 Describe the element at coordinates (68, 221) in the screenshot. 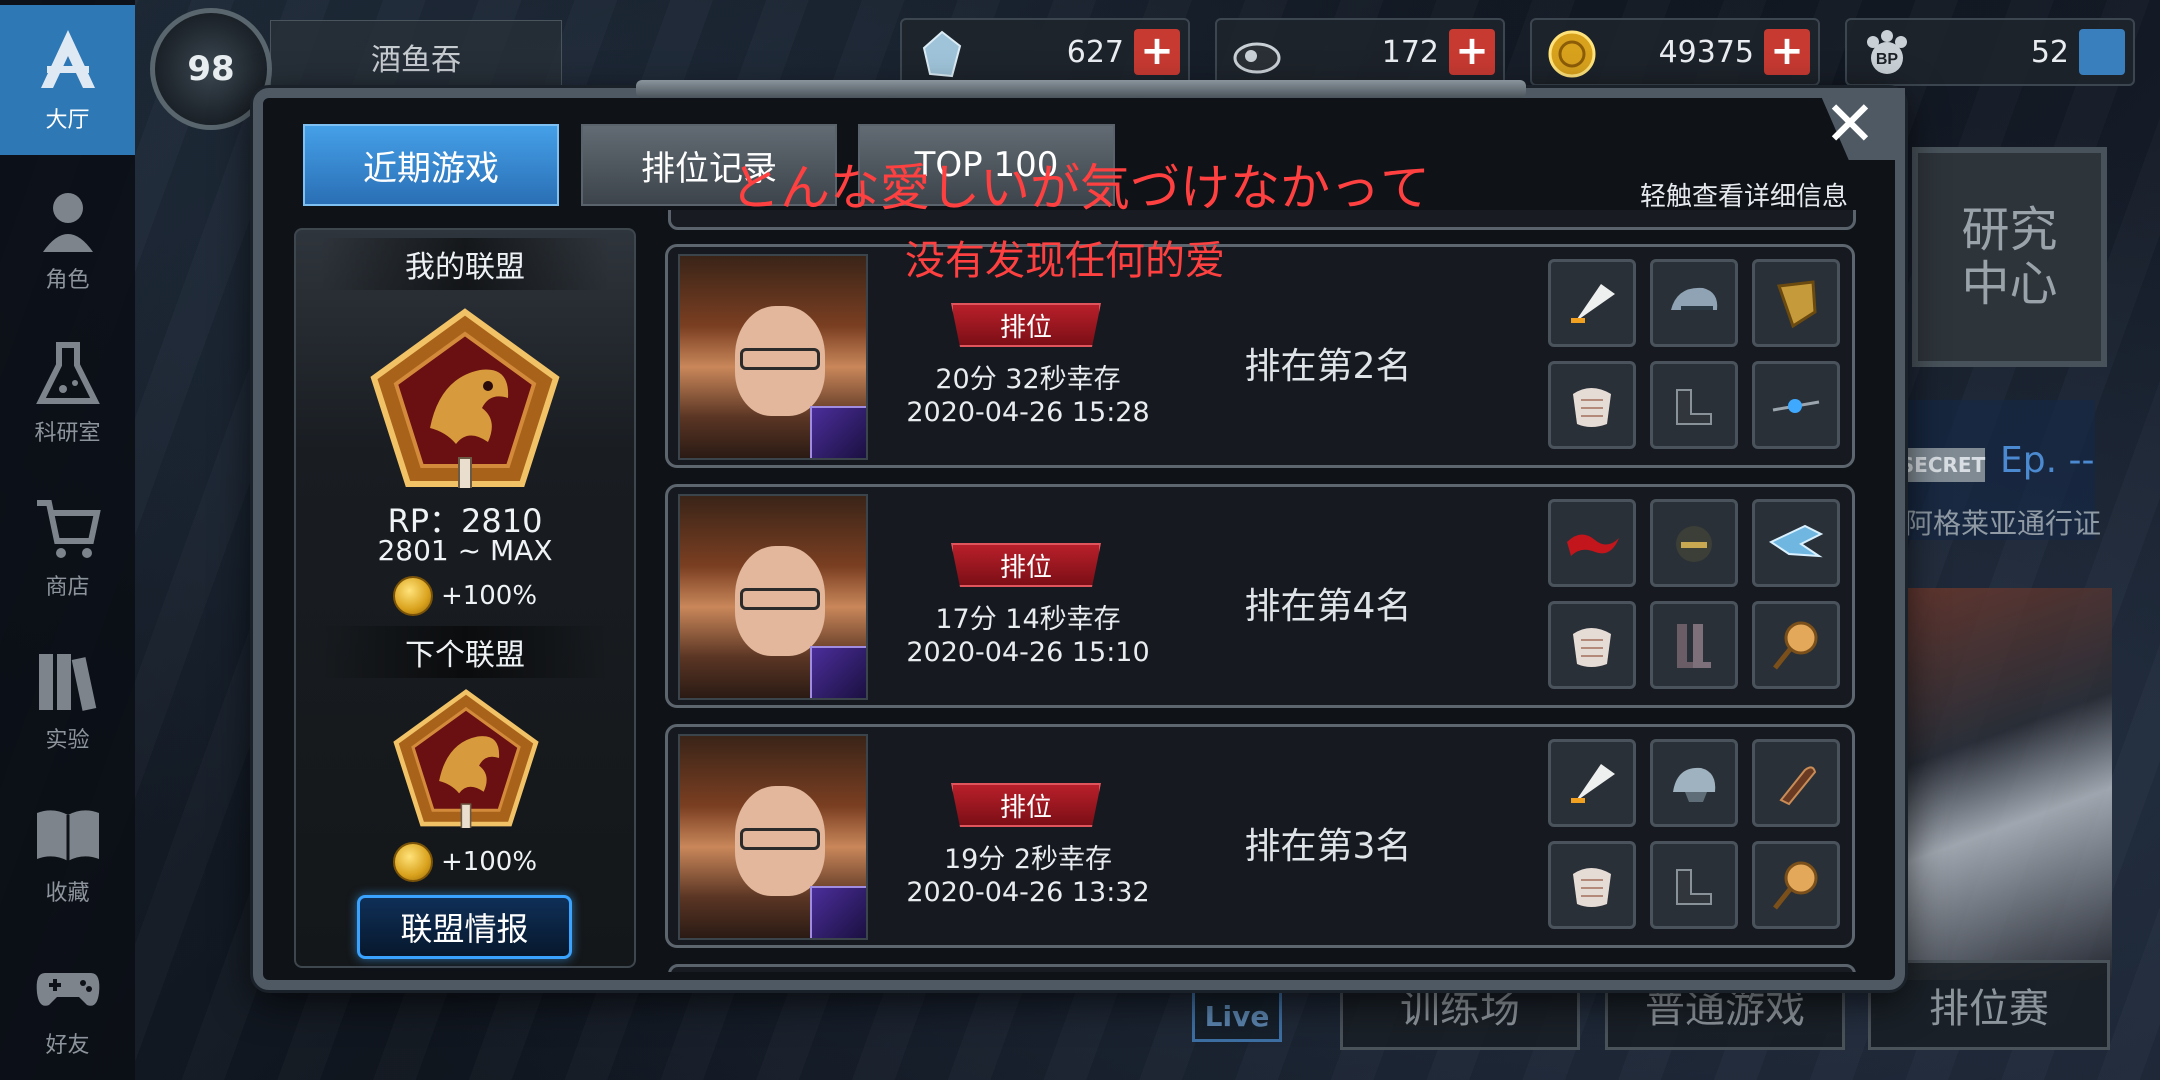

I see `character-icon` at that location.